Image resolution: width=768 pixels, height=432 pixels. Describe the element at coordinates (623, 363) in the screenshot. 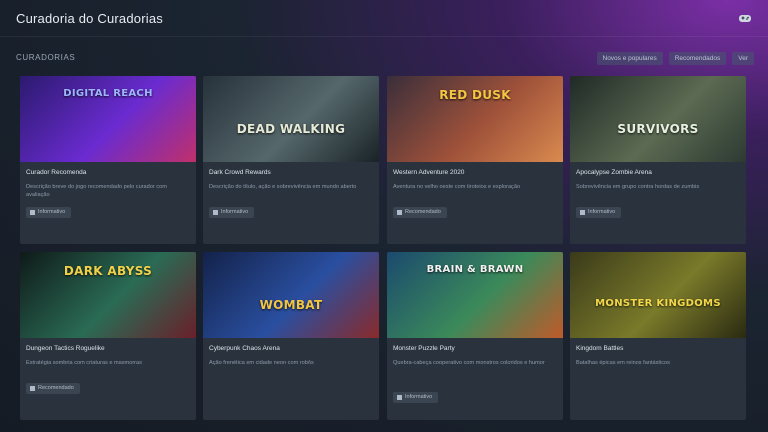

I see `curator-description: Batalhas épicas em reinos fantásticos` at that location.